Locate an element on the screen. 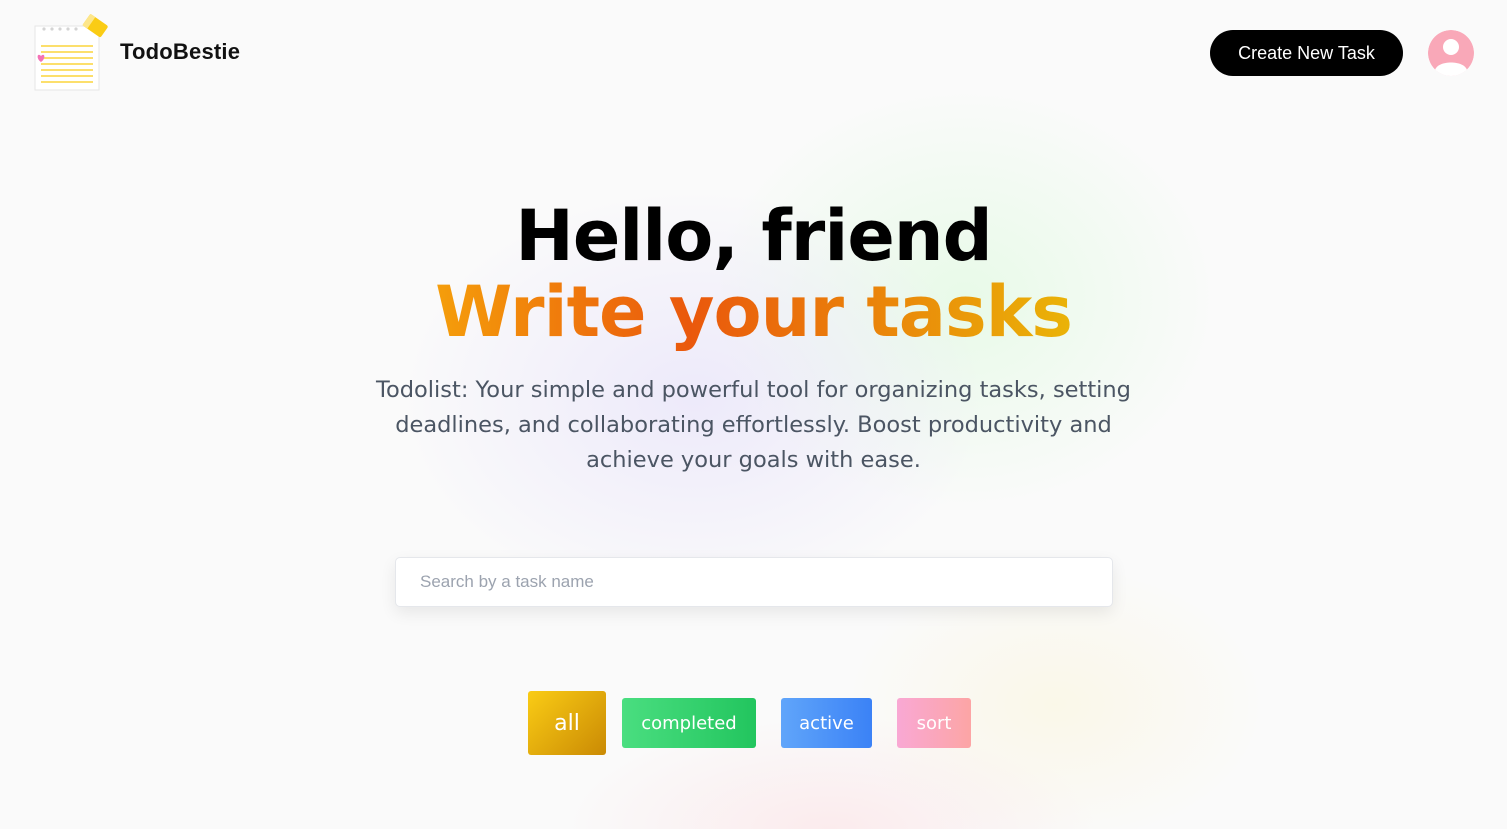 Image resolution: width=1507 pixels, height=829 pixels. hero-title: Hello, friend is located at coordinates (754, 236).